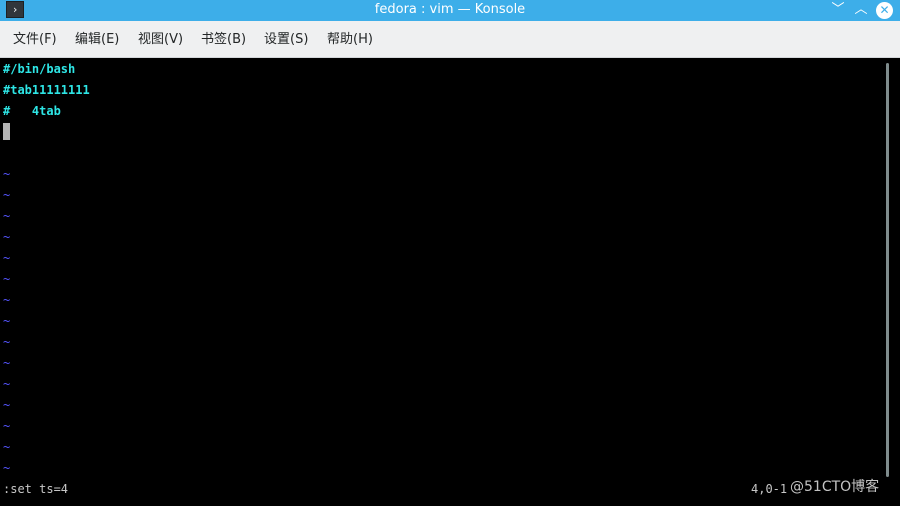 The height and width of the screenshot is (506, 900). What do you see at coordinates (223, 39) in the screenshot?
I see `menu-bookmarks: 书签(B)` at bounding box center [223, 39].